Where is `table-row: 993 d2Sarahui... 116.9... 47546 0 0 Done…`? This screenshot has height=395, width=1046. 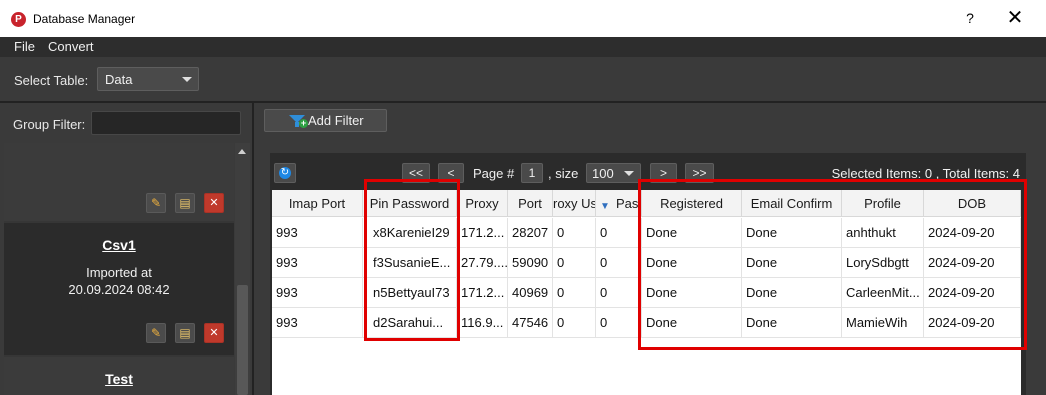 table-row: 993 d2Sarahui... 116.9... 47546 0 0 Done… is located at coordinates (646, 323).